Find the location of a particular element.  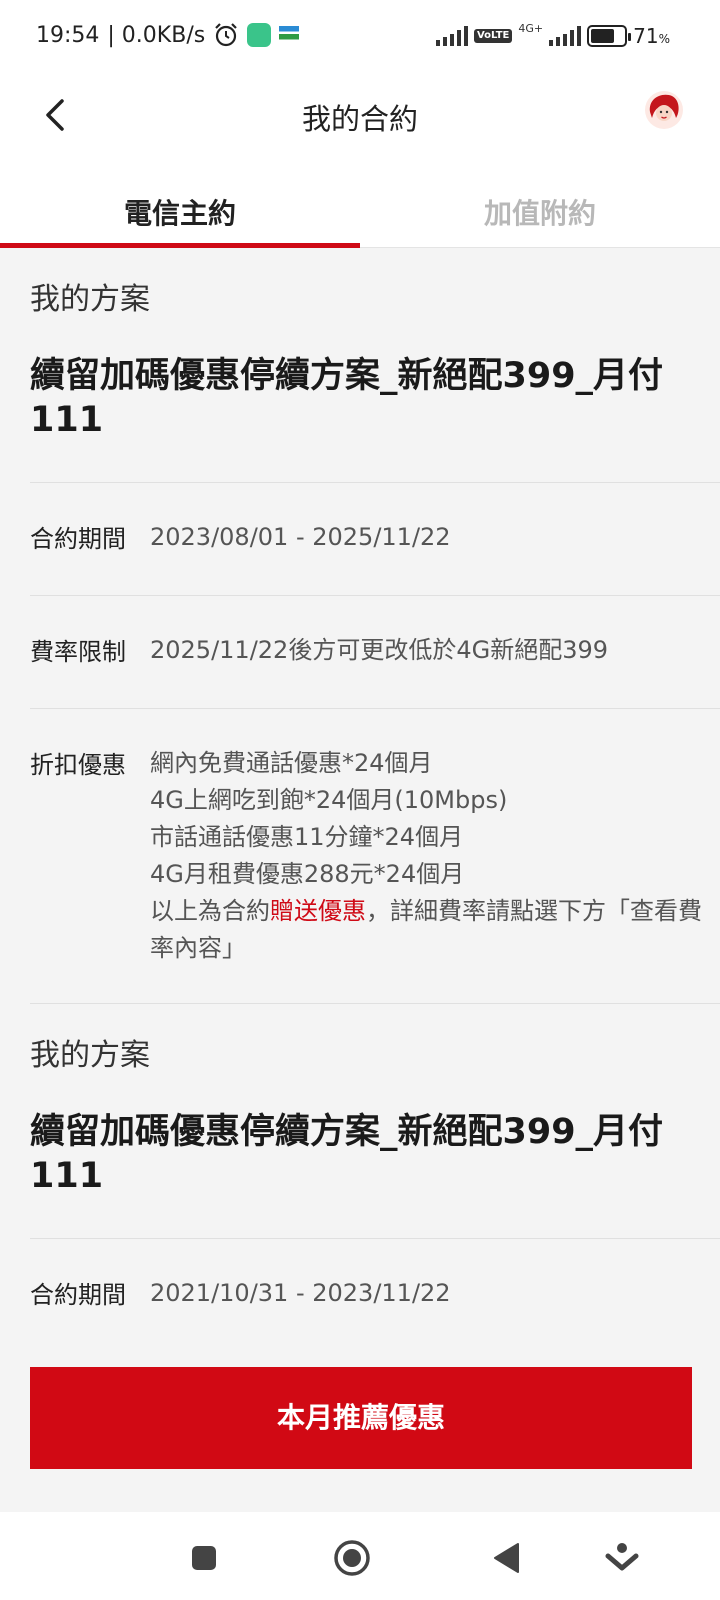

network-type-label: 4G+ is located at coordinates (531, 28).